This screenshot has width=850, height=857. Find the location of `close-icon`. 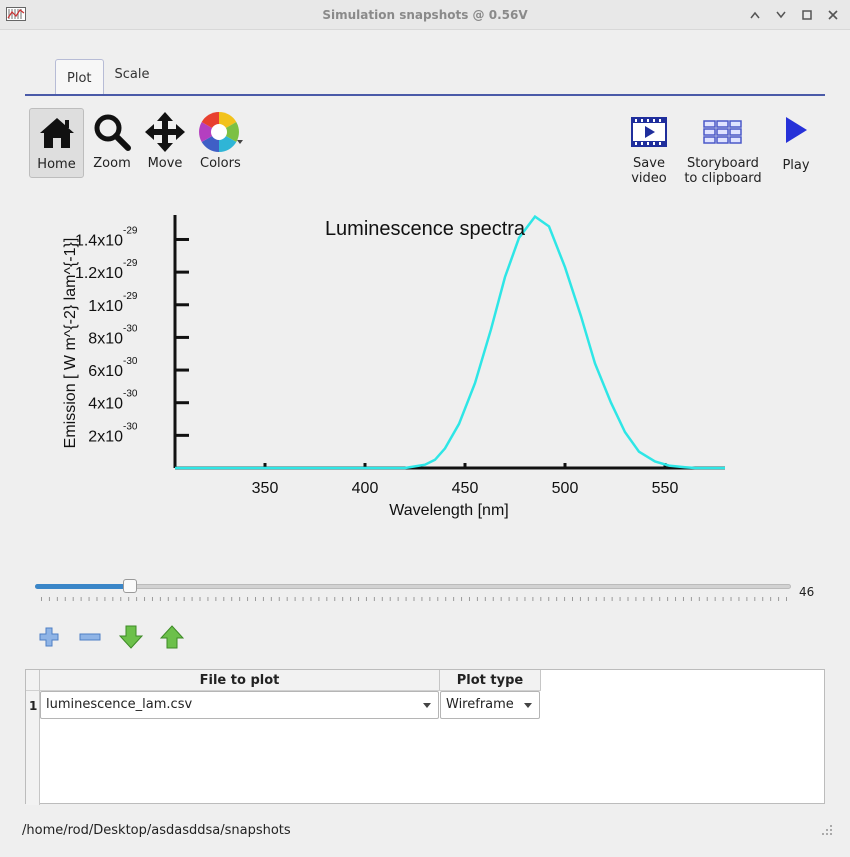

close-icon is located at coordinates (833, 15).